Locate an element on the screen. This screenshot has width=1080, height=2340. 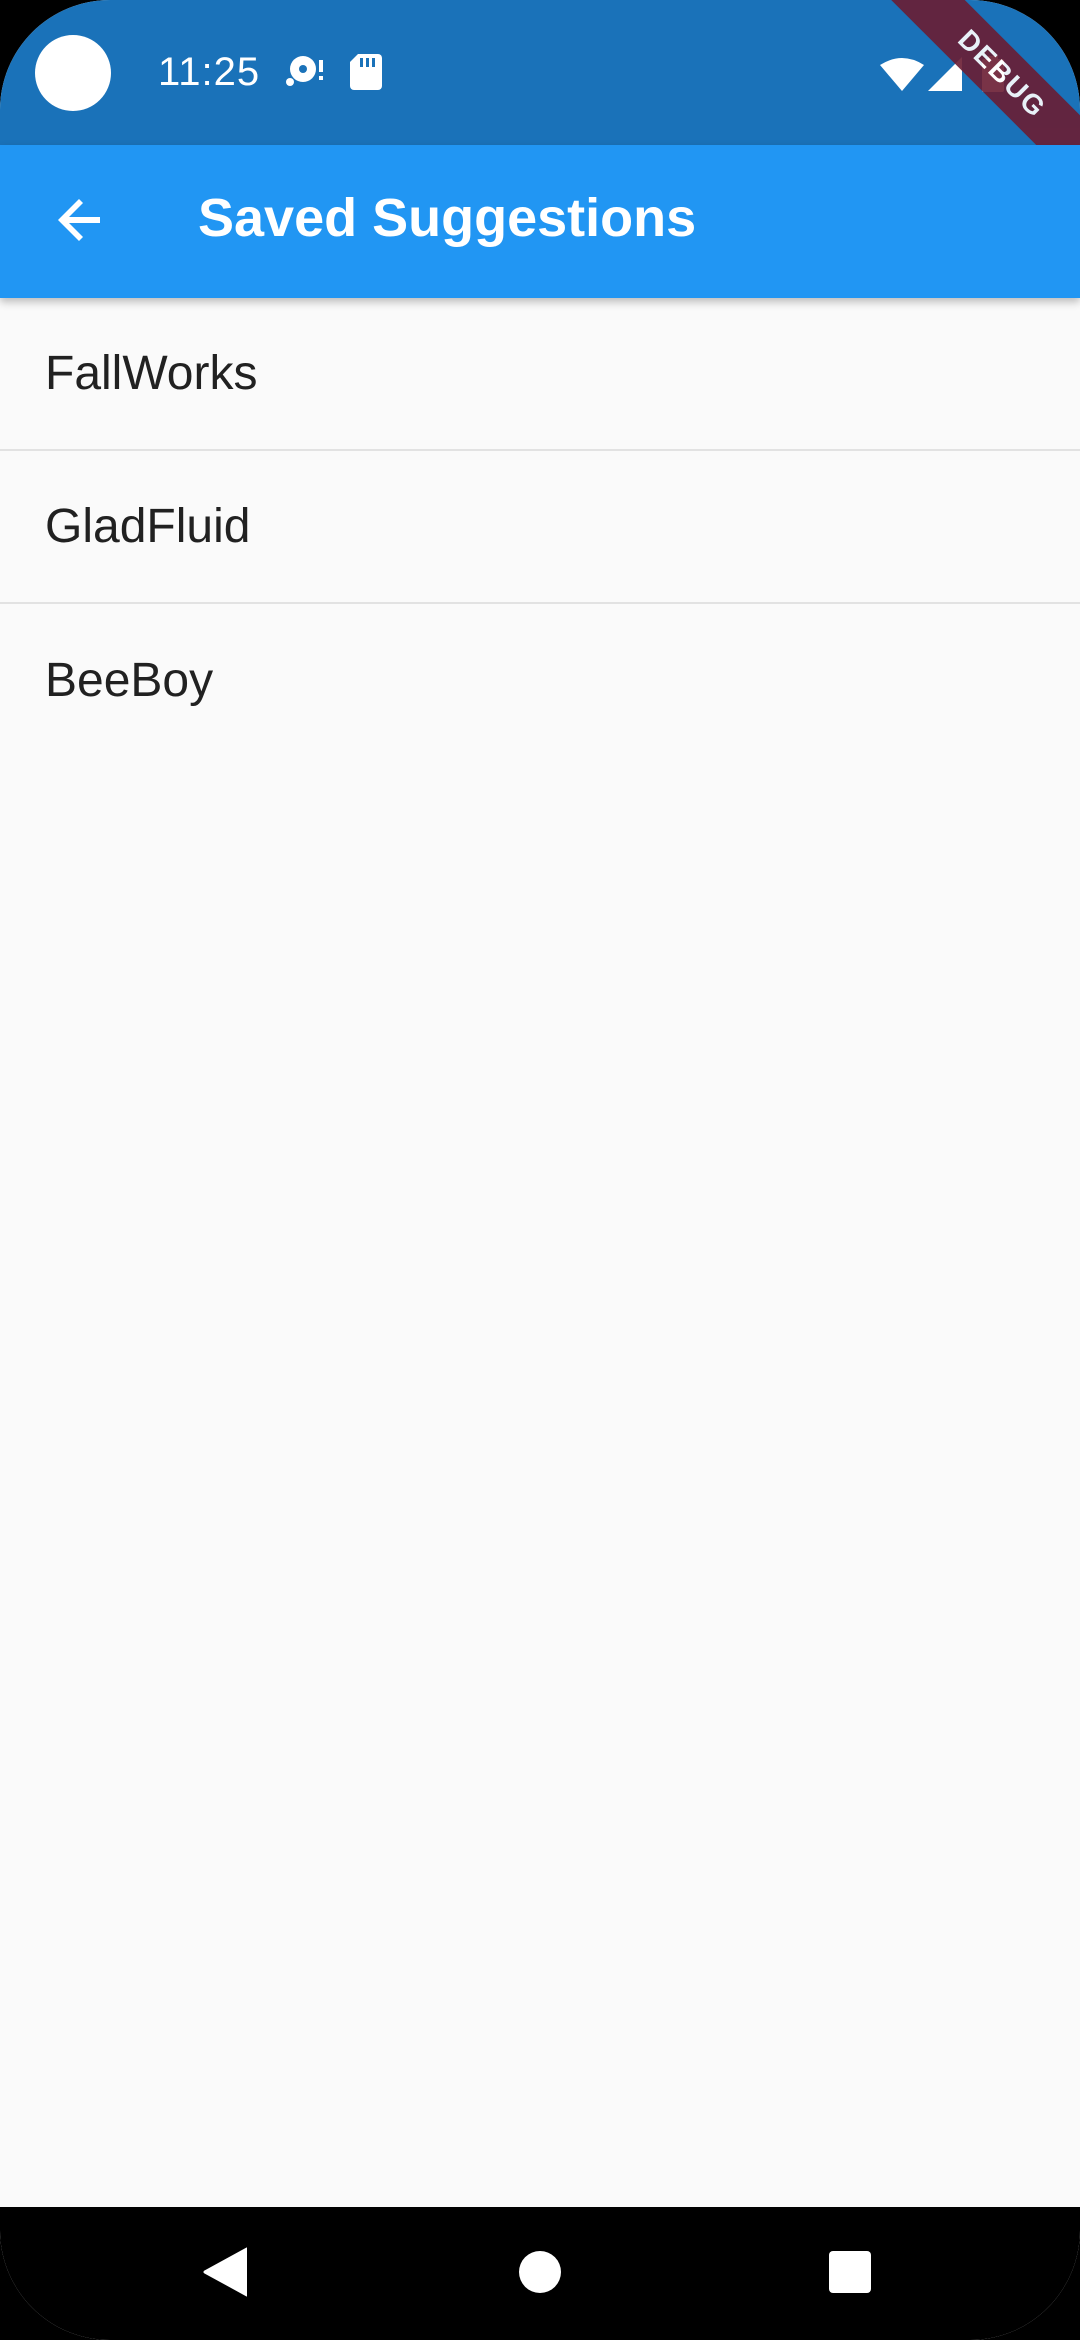
home-circle-icon is located at coordinates (540, 2274).